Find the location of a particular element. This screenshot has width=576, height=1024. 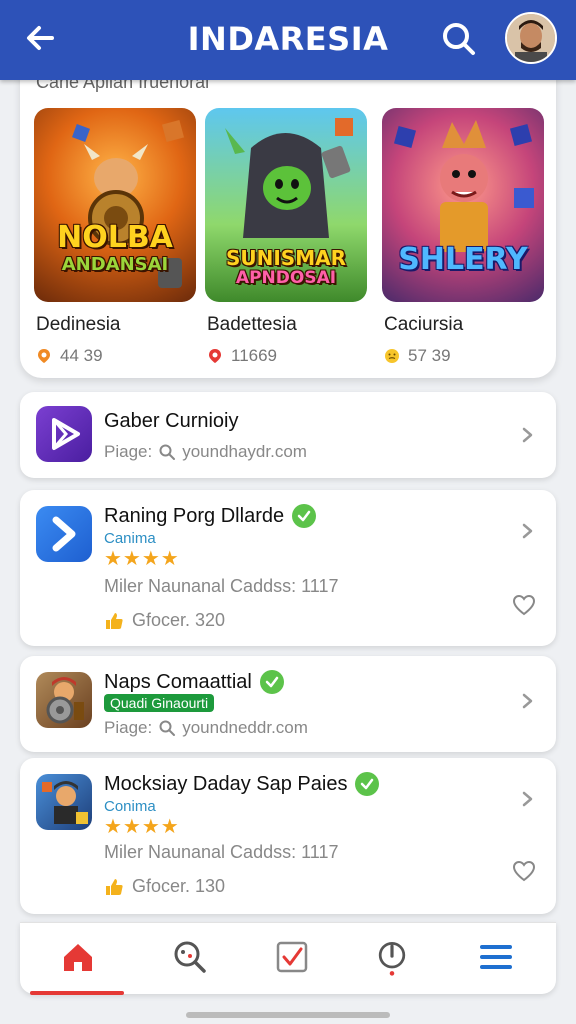

game-logo-line1: NOLBA is located at coordinates (115, 237).